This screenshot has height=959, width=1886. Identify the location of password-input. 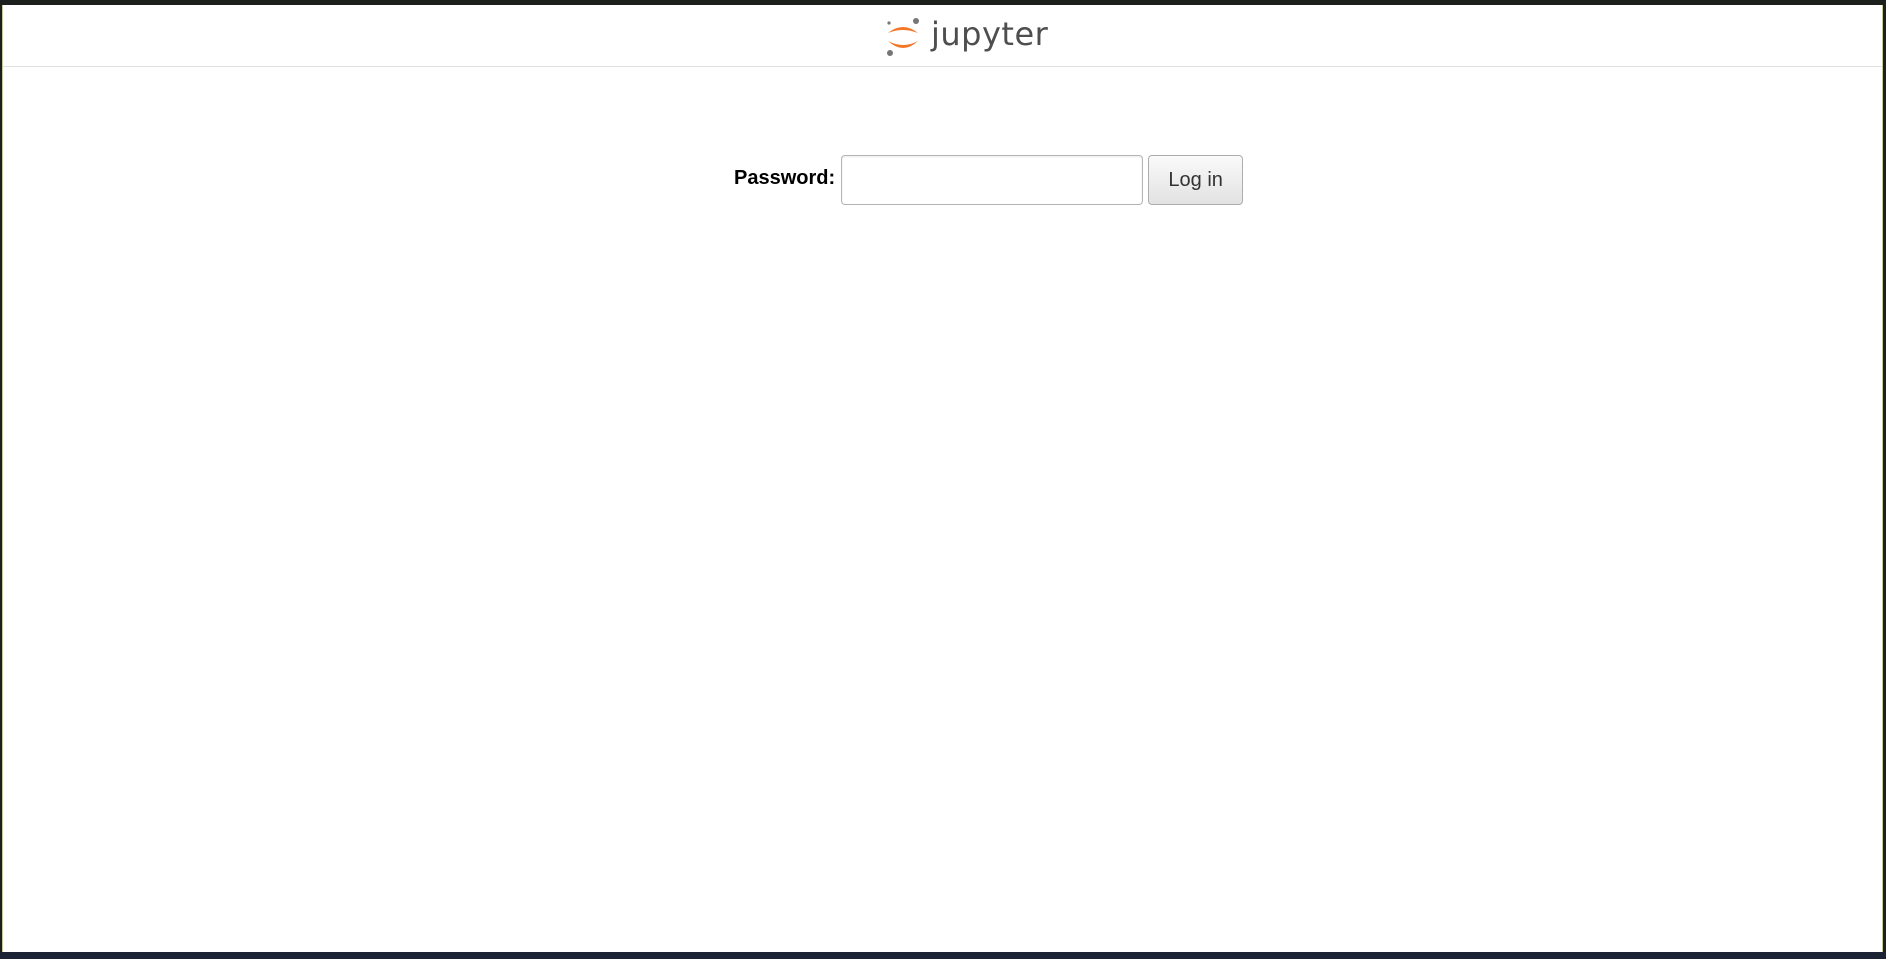
(992, 180).